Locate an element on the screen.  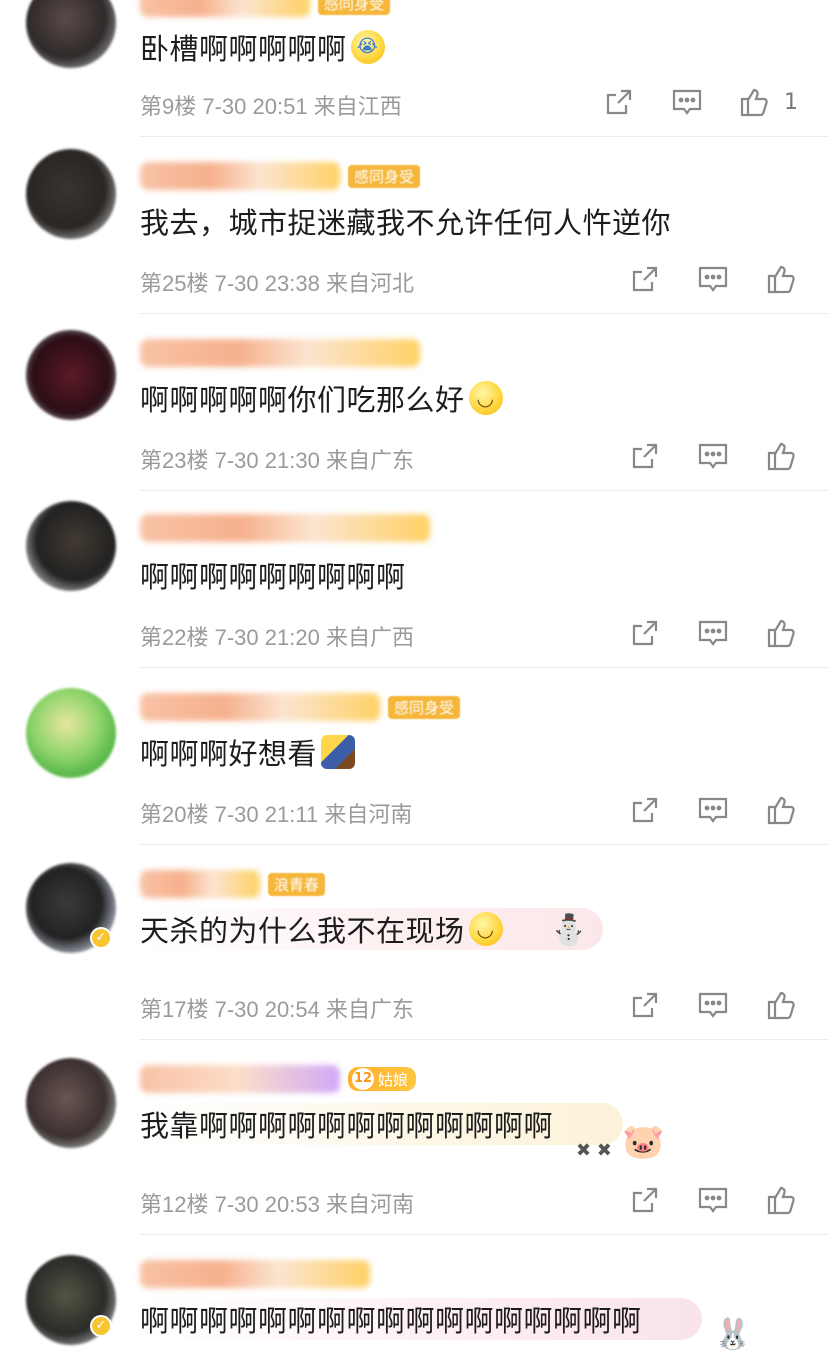
comment-text: 啊啊啊啊啊你们吃那么好 ◡ is located at coordinates (321, 398).